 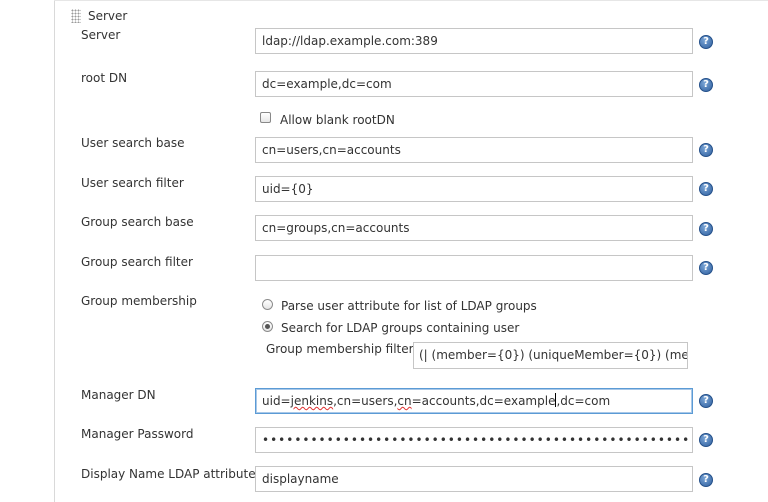 I want to click on group-membership-filter-label: Group membership filter, so click(x=340, y=349).